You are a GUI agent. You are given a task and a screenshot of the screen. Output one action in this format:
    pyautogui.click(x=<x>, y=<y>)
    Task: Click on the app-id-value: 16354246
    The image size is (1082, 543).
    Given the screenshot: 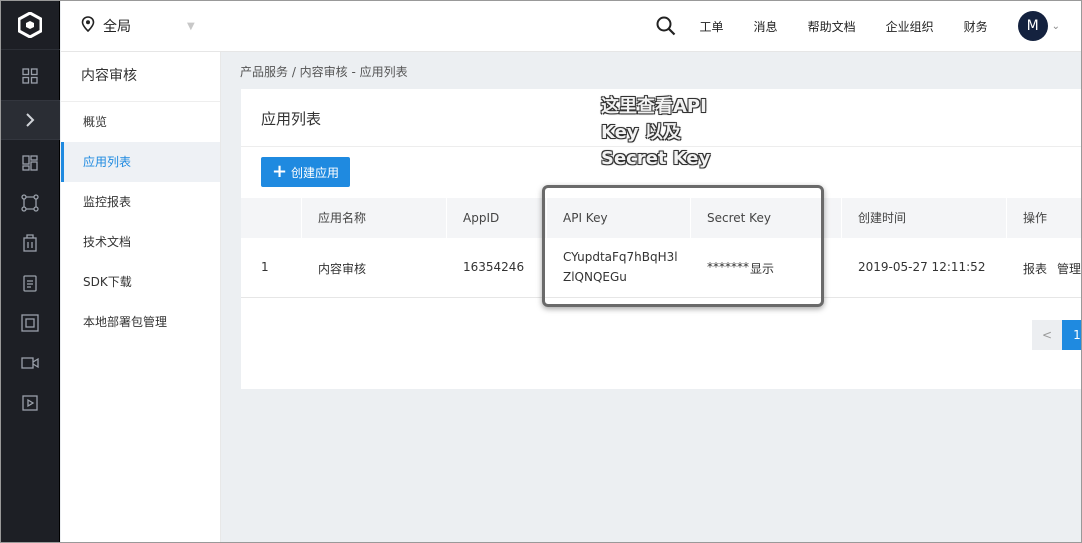 What is the action you would take?
    pyautogui.click(x=494, y=267)
    